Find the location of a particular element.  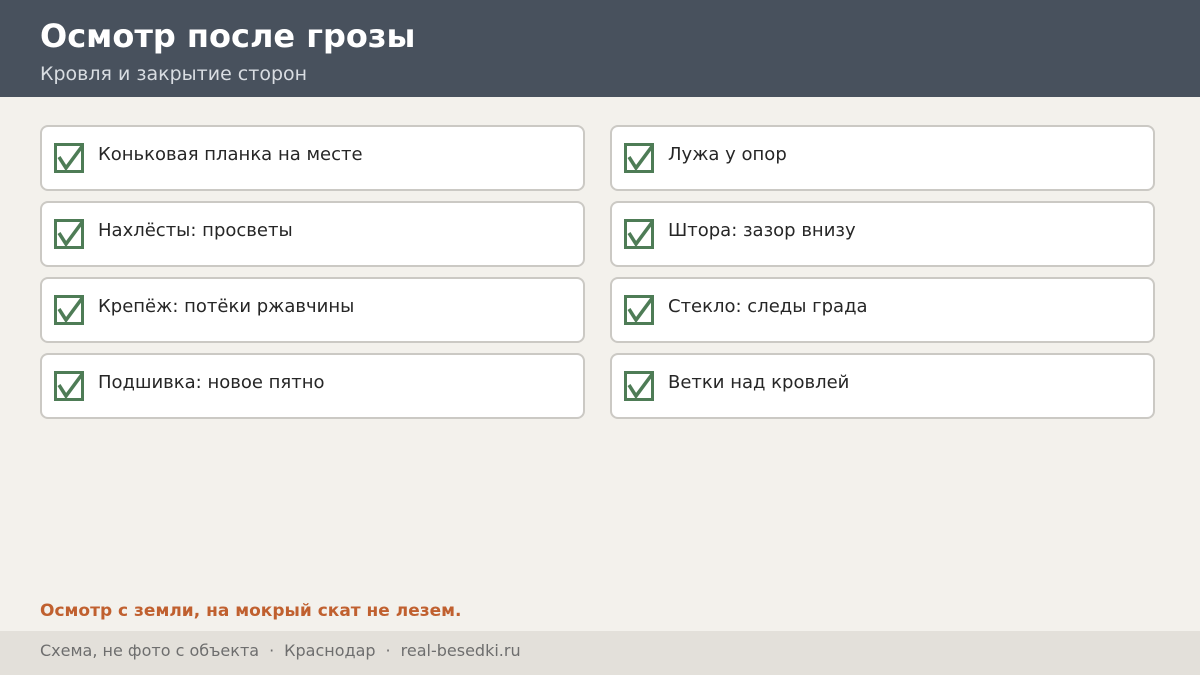

checklist-item: Штора: зазор внизу is located at coordinates (882, 234).